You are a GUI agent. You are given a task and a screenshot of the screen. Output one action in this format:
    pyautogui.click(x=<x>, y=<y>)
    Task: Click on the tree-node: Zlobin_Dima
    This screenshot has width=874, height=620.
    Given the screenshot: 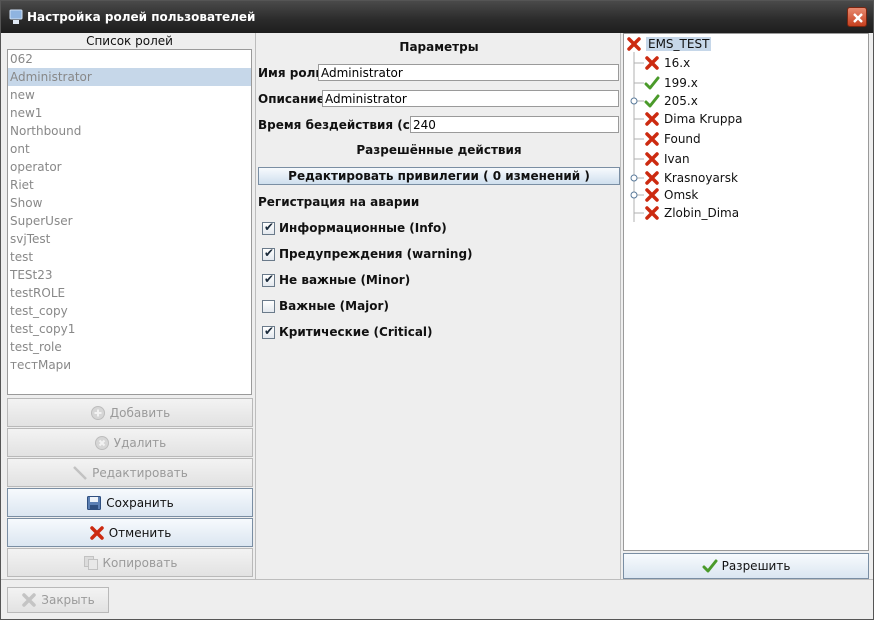 What is the action you would take?
    pyautogui.click(x=691, y=213)
    